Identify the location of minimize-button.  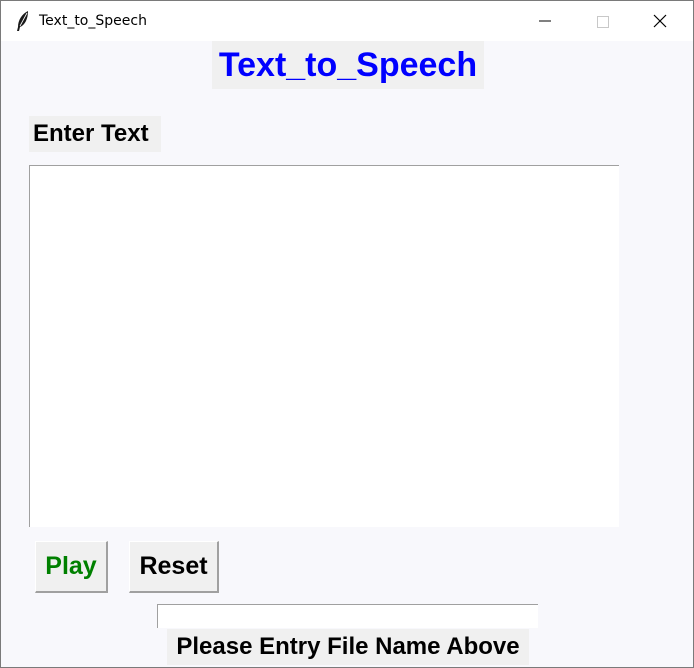
(546, 21).